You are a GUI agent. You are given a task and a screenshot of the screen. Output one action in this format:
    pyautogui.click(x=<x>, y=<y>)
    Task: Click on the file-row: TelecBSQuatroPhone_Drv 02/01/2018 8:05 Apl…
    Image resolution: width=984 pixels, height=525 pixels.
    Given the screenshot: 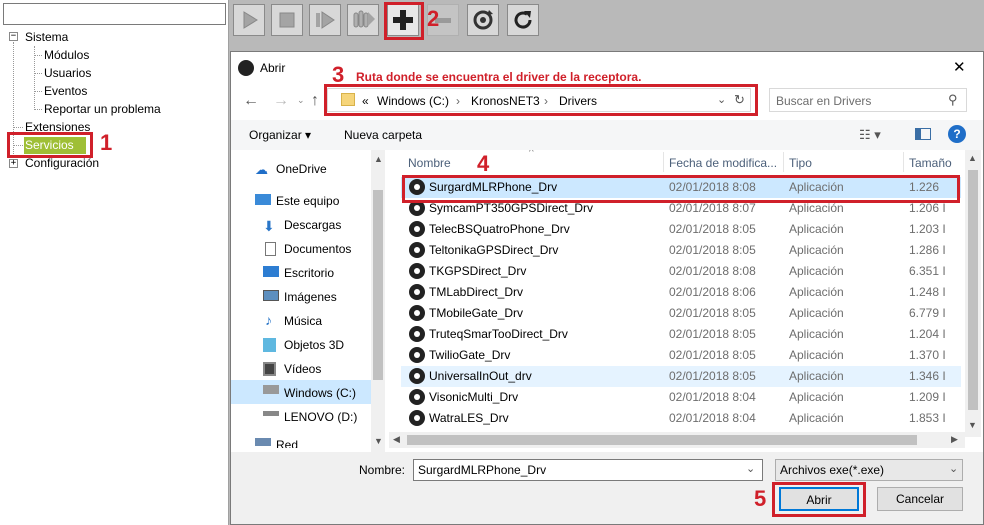 What is the action you would take?
    pyautogui.click(x=681, y=229)
    